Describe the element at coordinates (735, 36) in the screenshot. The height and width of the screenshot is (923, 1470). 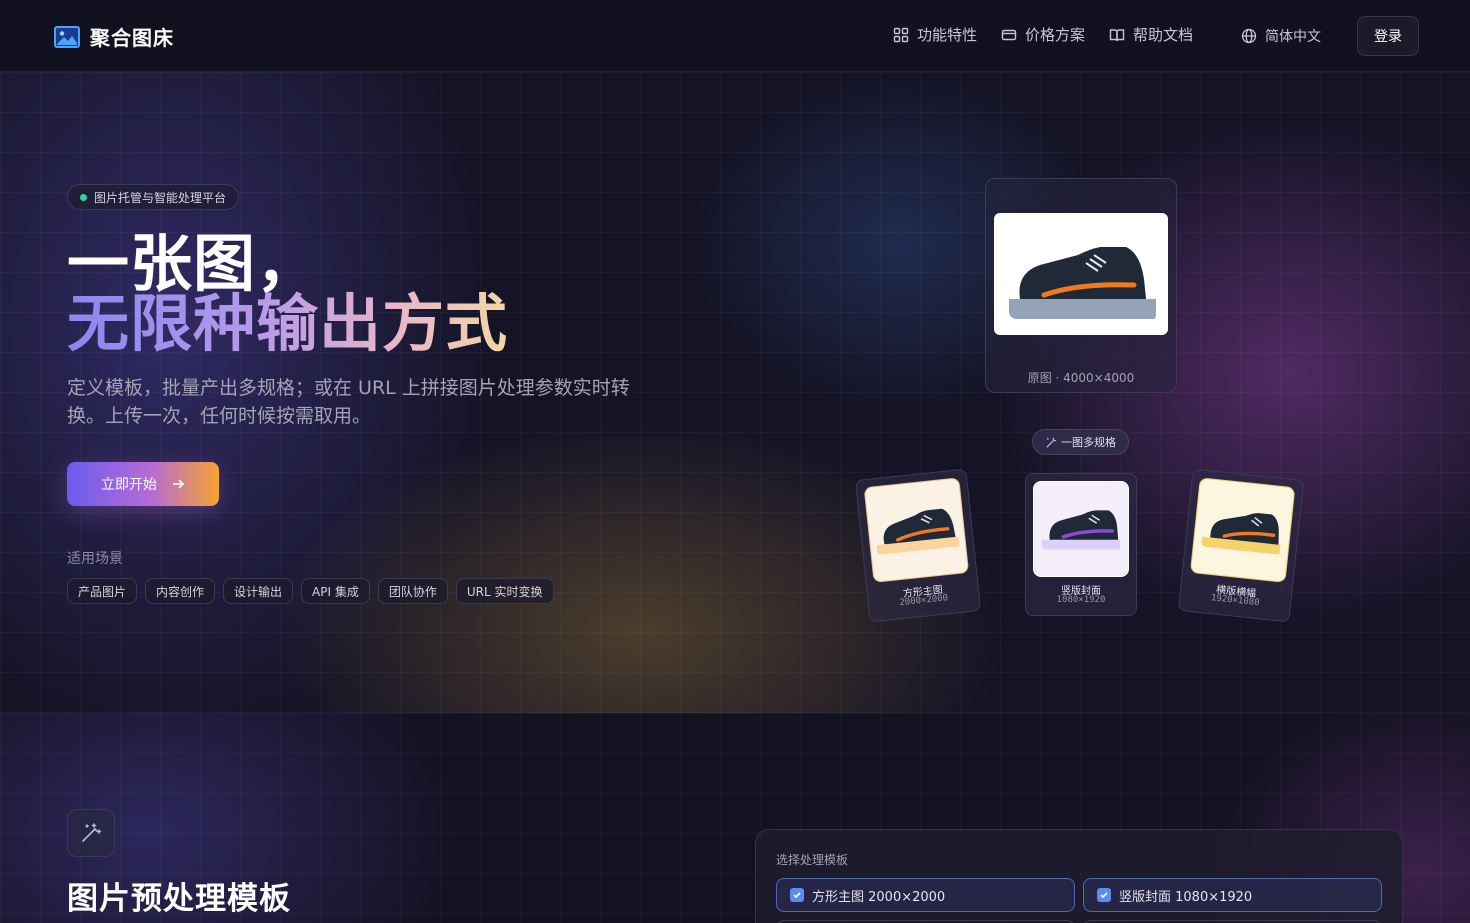
I see `top-navbar: 聚合图床 功能特性 价格方案 帮助文档 简体中文 登录` at that location.